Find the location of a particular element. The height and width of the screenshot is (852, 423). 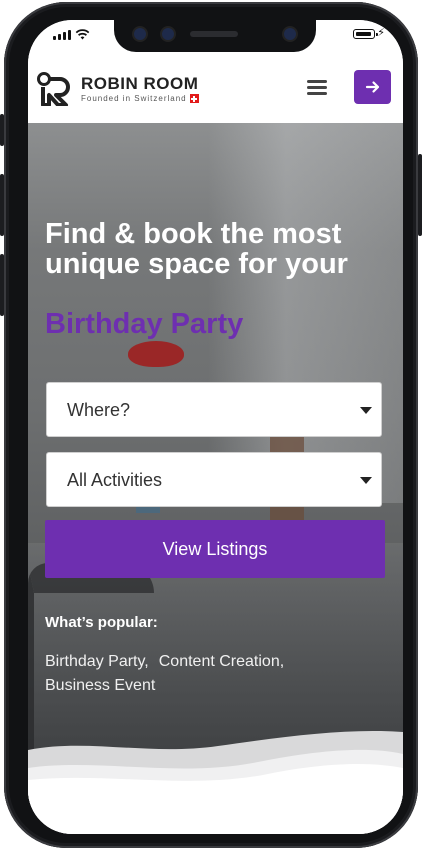

phone-side-button is located at coordinates (2, 130).